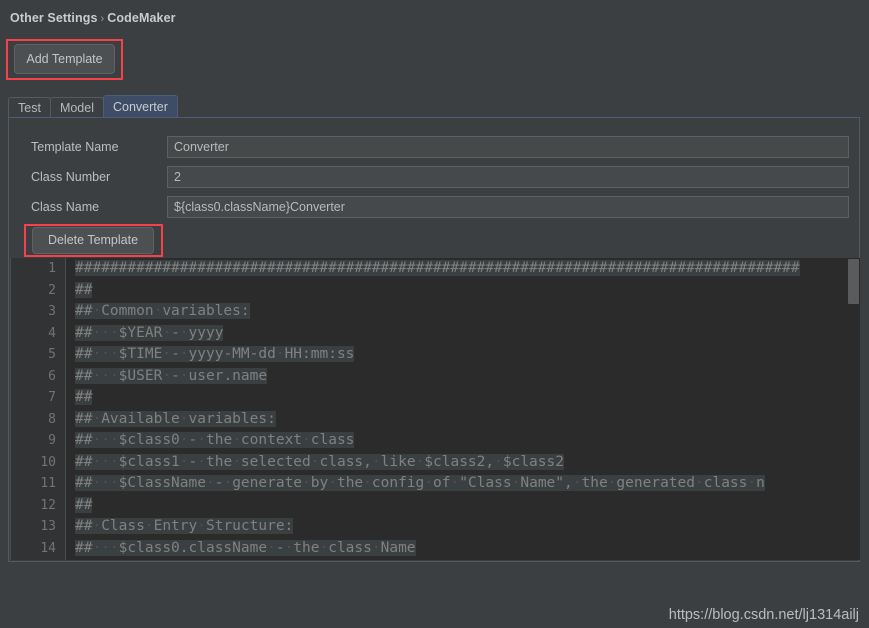 The height and width of the screenshot is (628, 869). I want to click on editor-line-number-gutter: 1 2 3 4 5 6 7 8 9 10 11 12 13 14, so click(38, 409).